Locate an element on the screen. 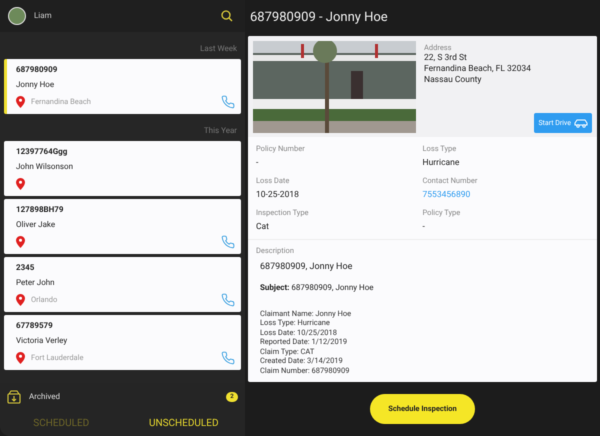  field-value: Hurricane is located at coordinates (441, 163).